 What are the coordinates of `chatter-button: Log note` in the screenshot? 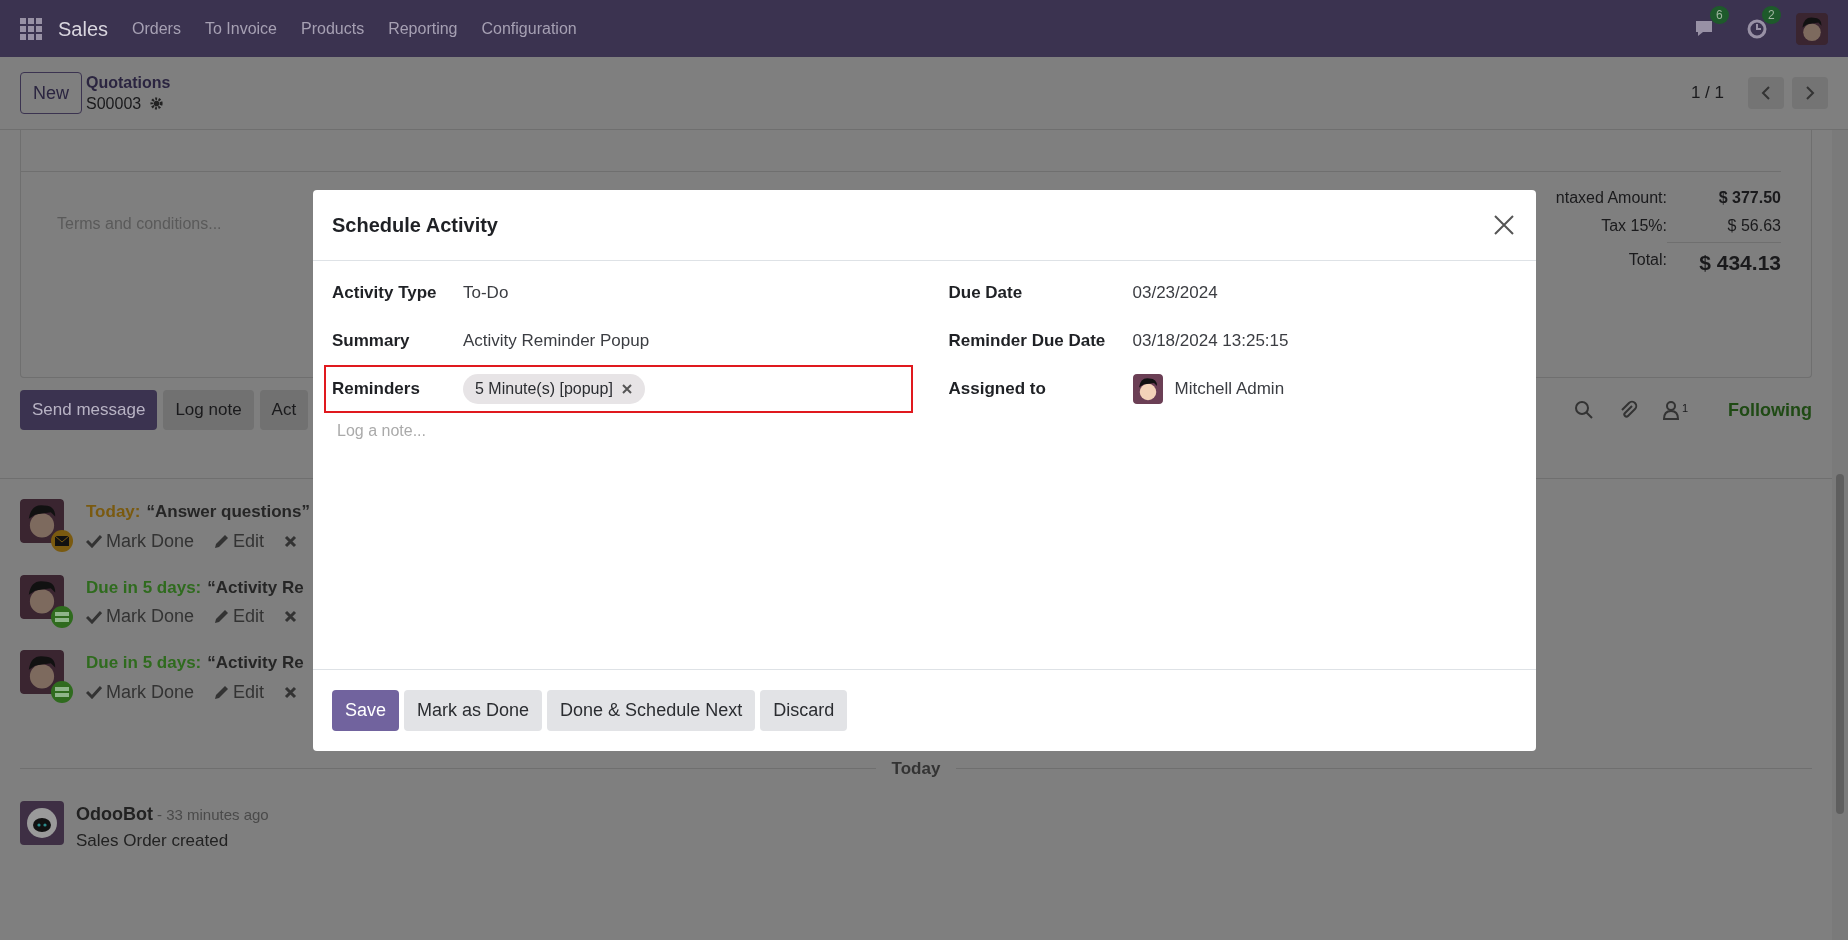 It's located at (208, 410).